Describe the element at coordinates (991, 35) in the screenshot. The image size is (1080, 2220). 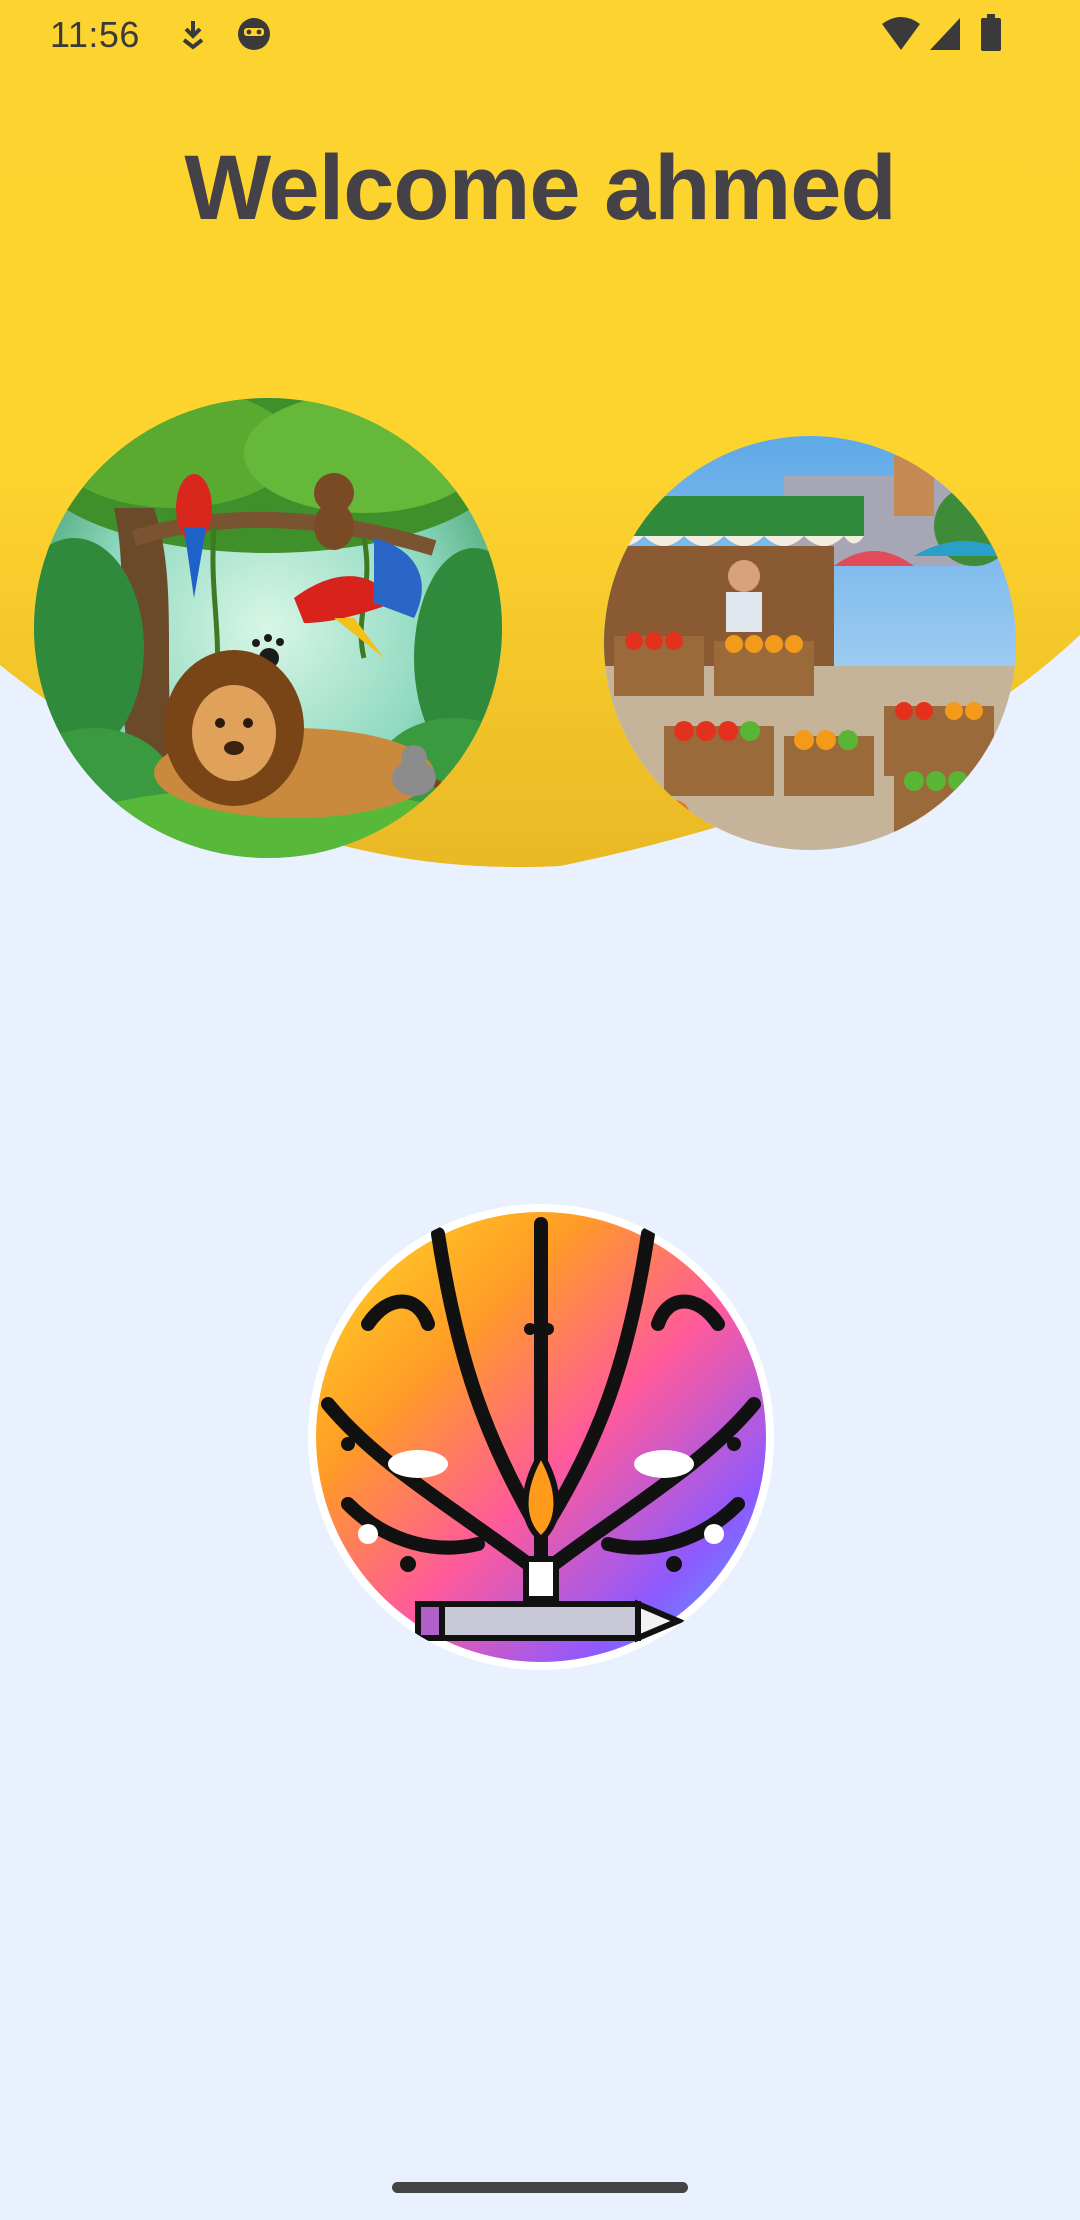
I see `battery-icon` at that location.